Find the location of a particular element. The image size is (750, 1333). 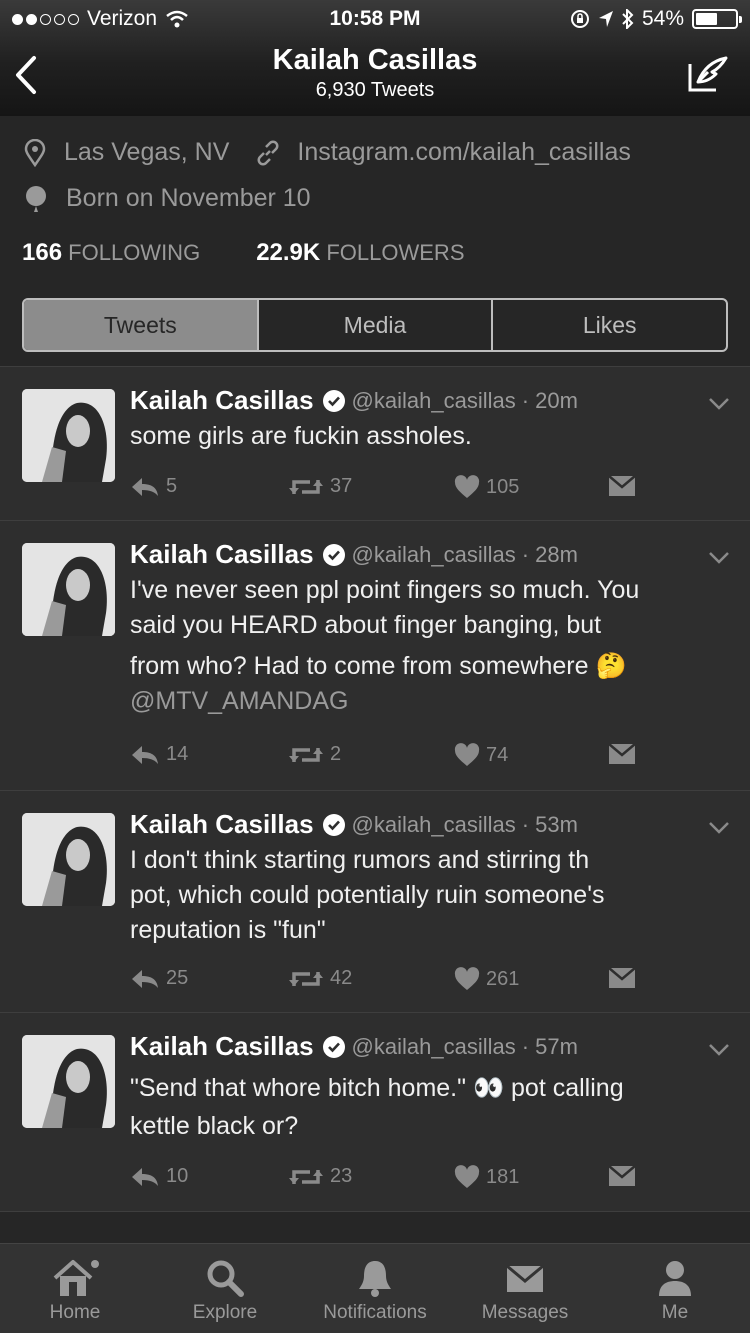

profile-location: Las Vegas, NV is located at coordinates (147, 152).